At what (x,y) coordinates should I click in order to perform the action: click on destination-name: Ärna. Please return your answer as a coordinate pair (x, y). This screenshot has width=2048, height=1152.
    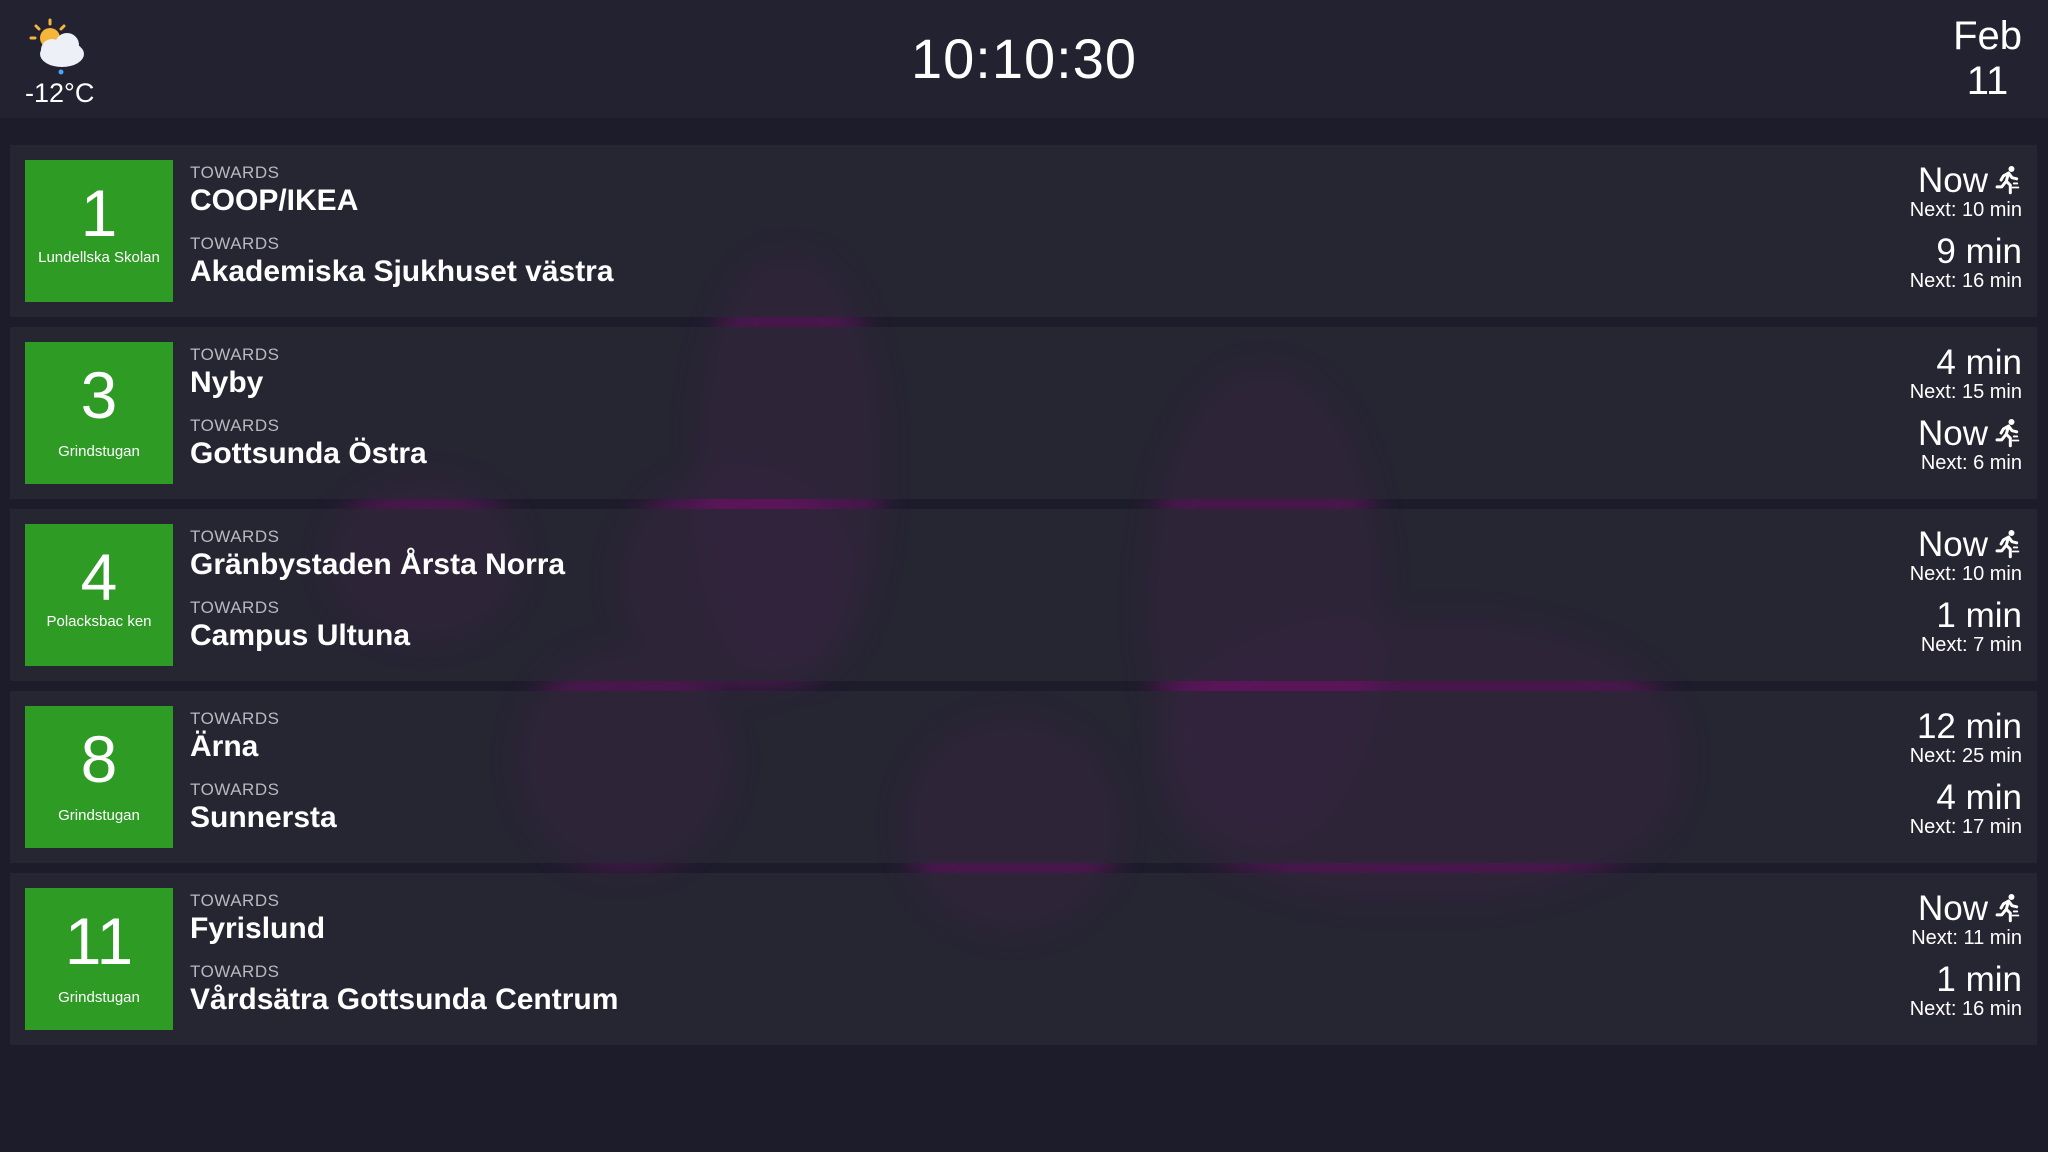
    Looking at the image, I should click on (224, 746).